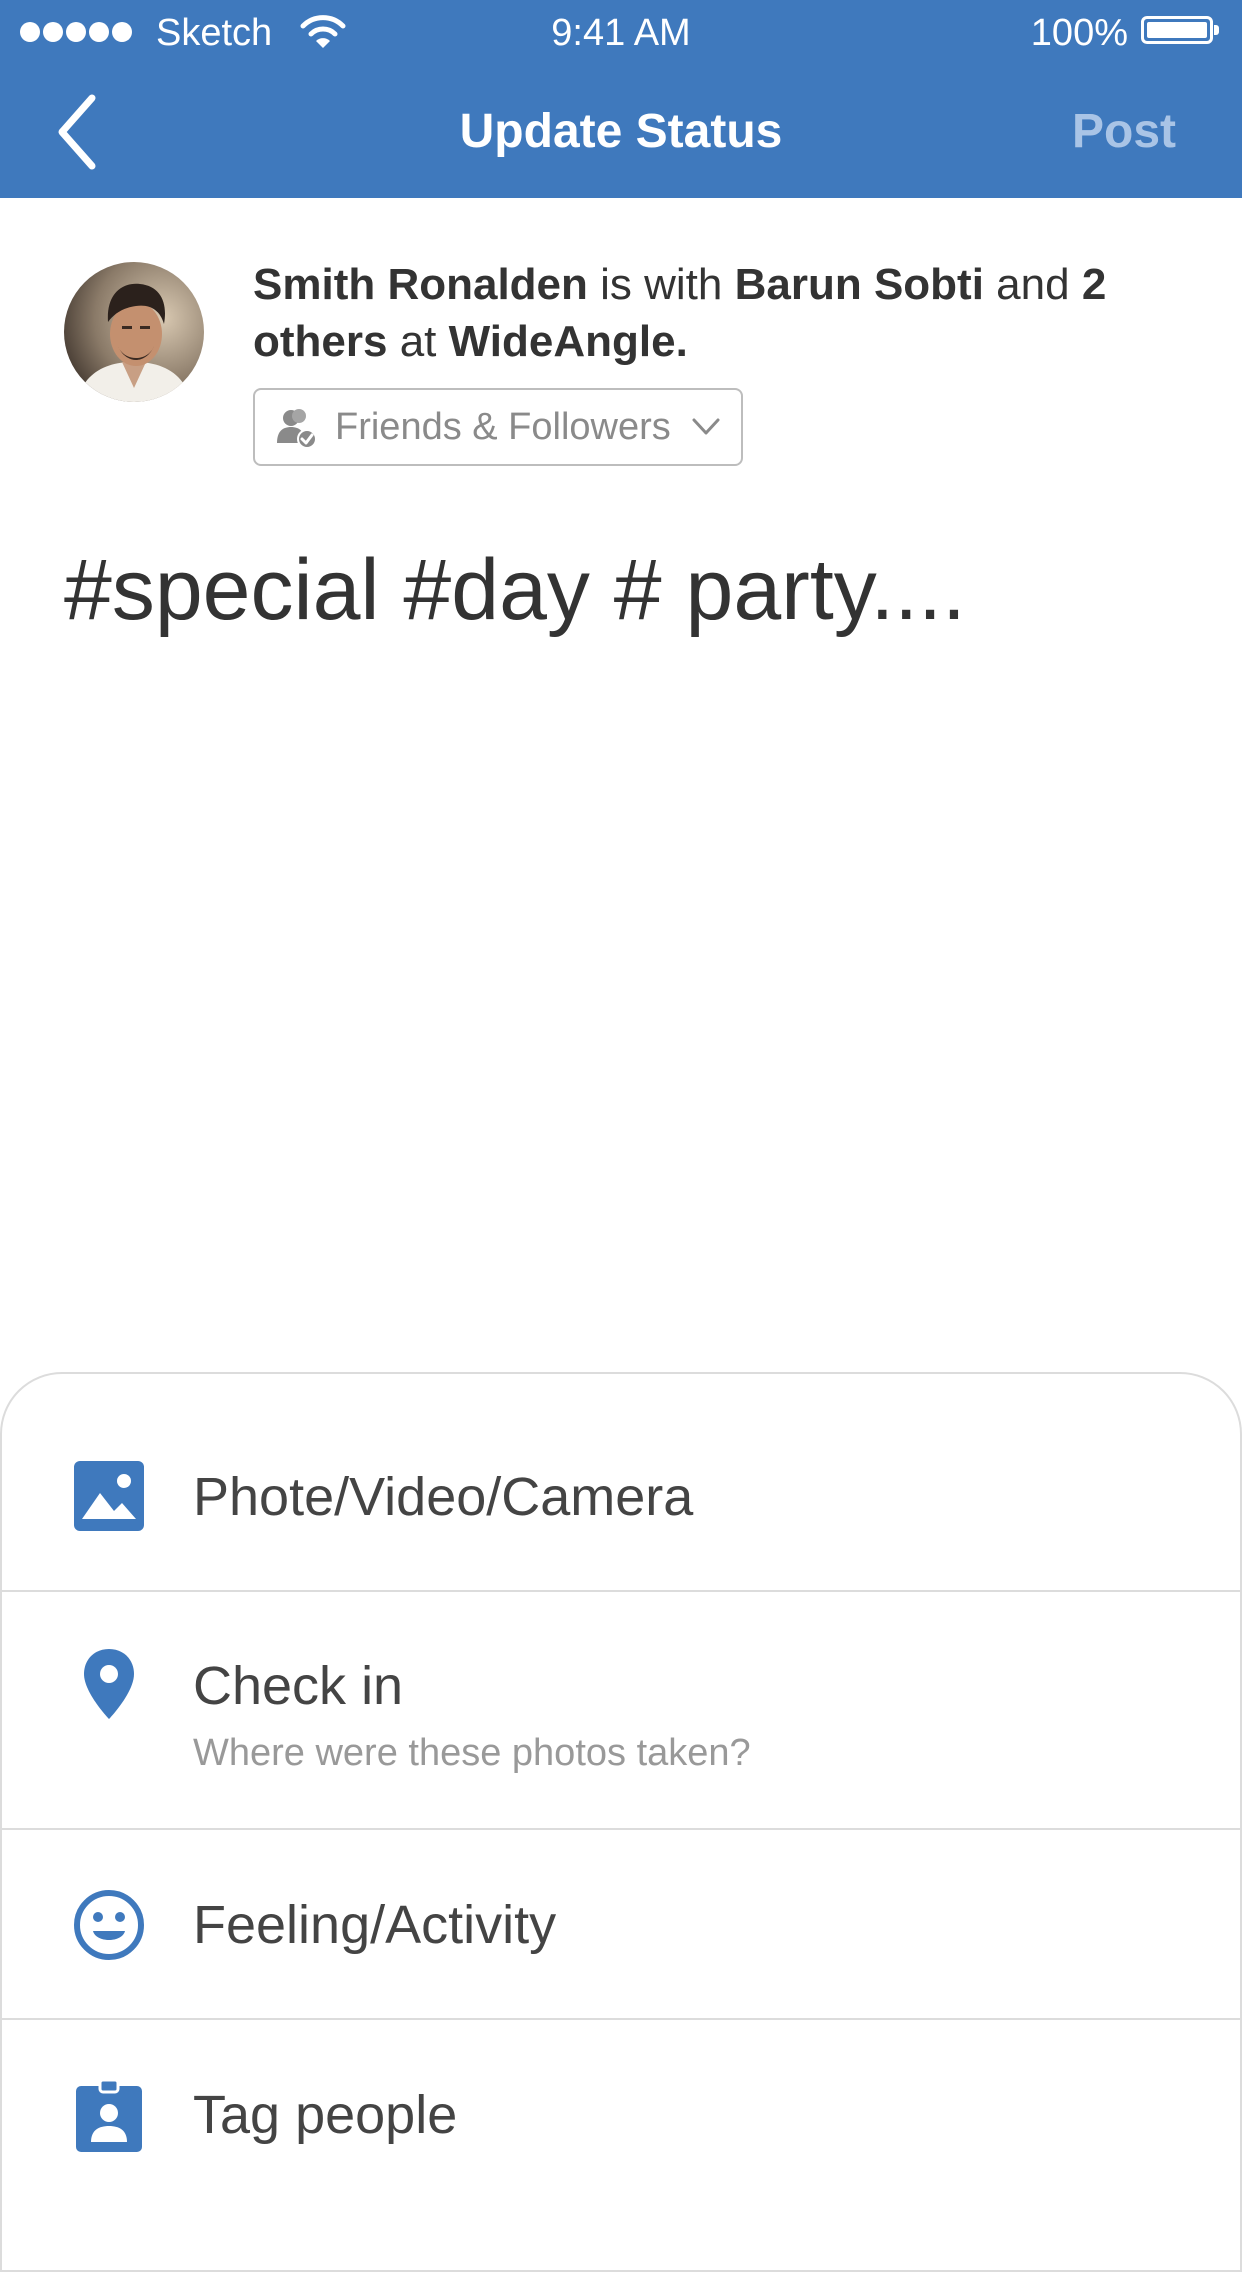 The width and height of the screenshot is (1242, 2272). Describe the element at coordinates (568, 341) in the screenshot. I see `place-name: WideAngle.` at that location.